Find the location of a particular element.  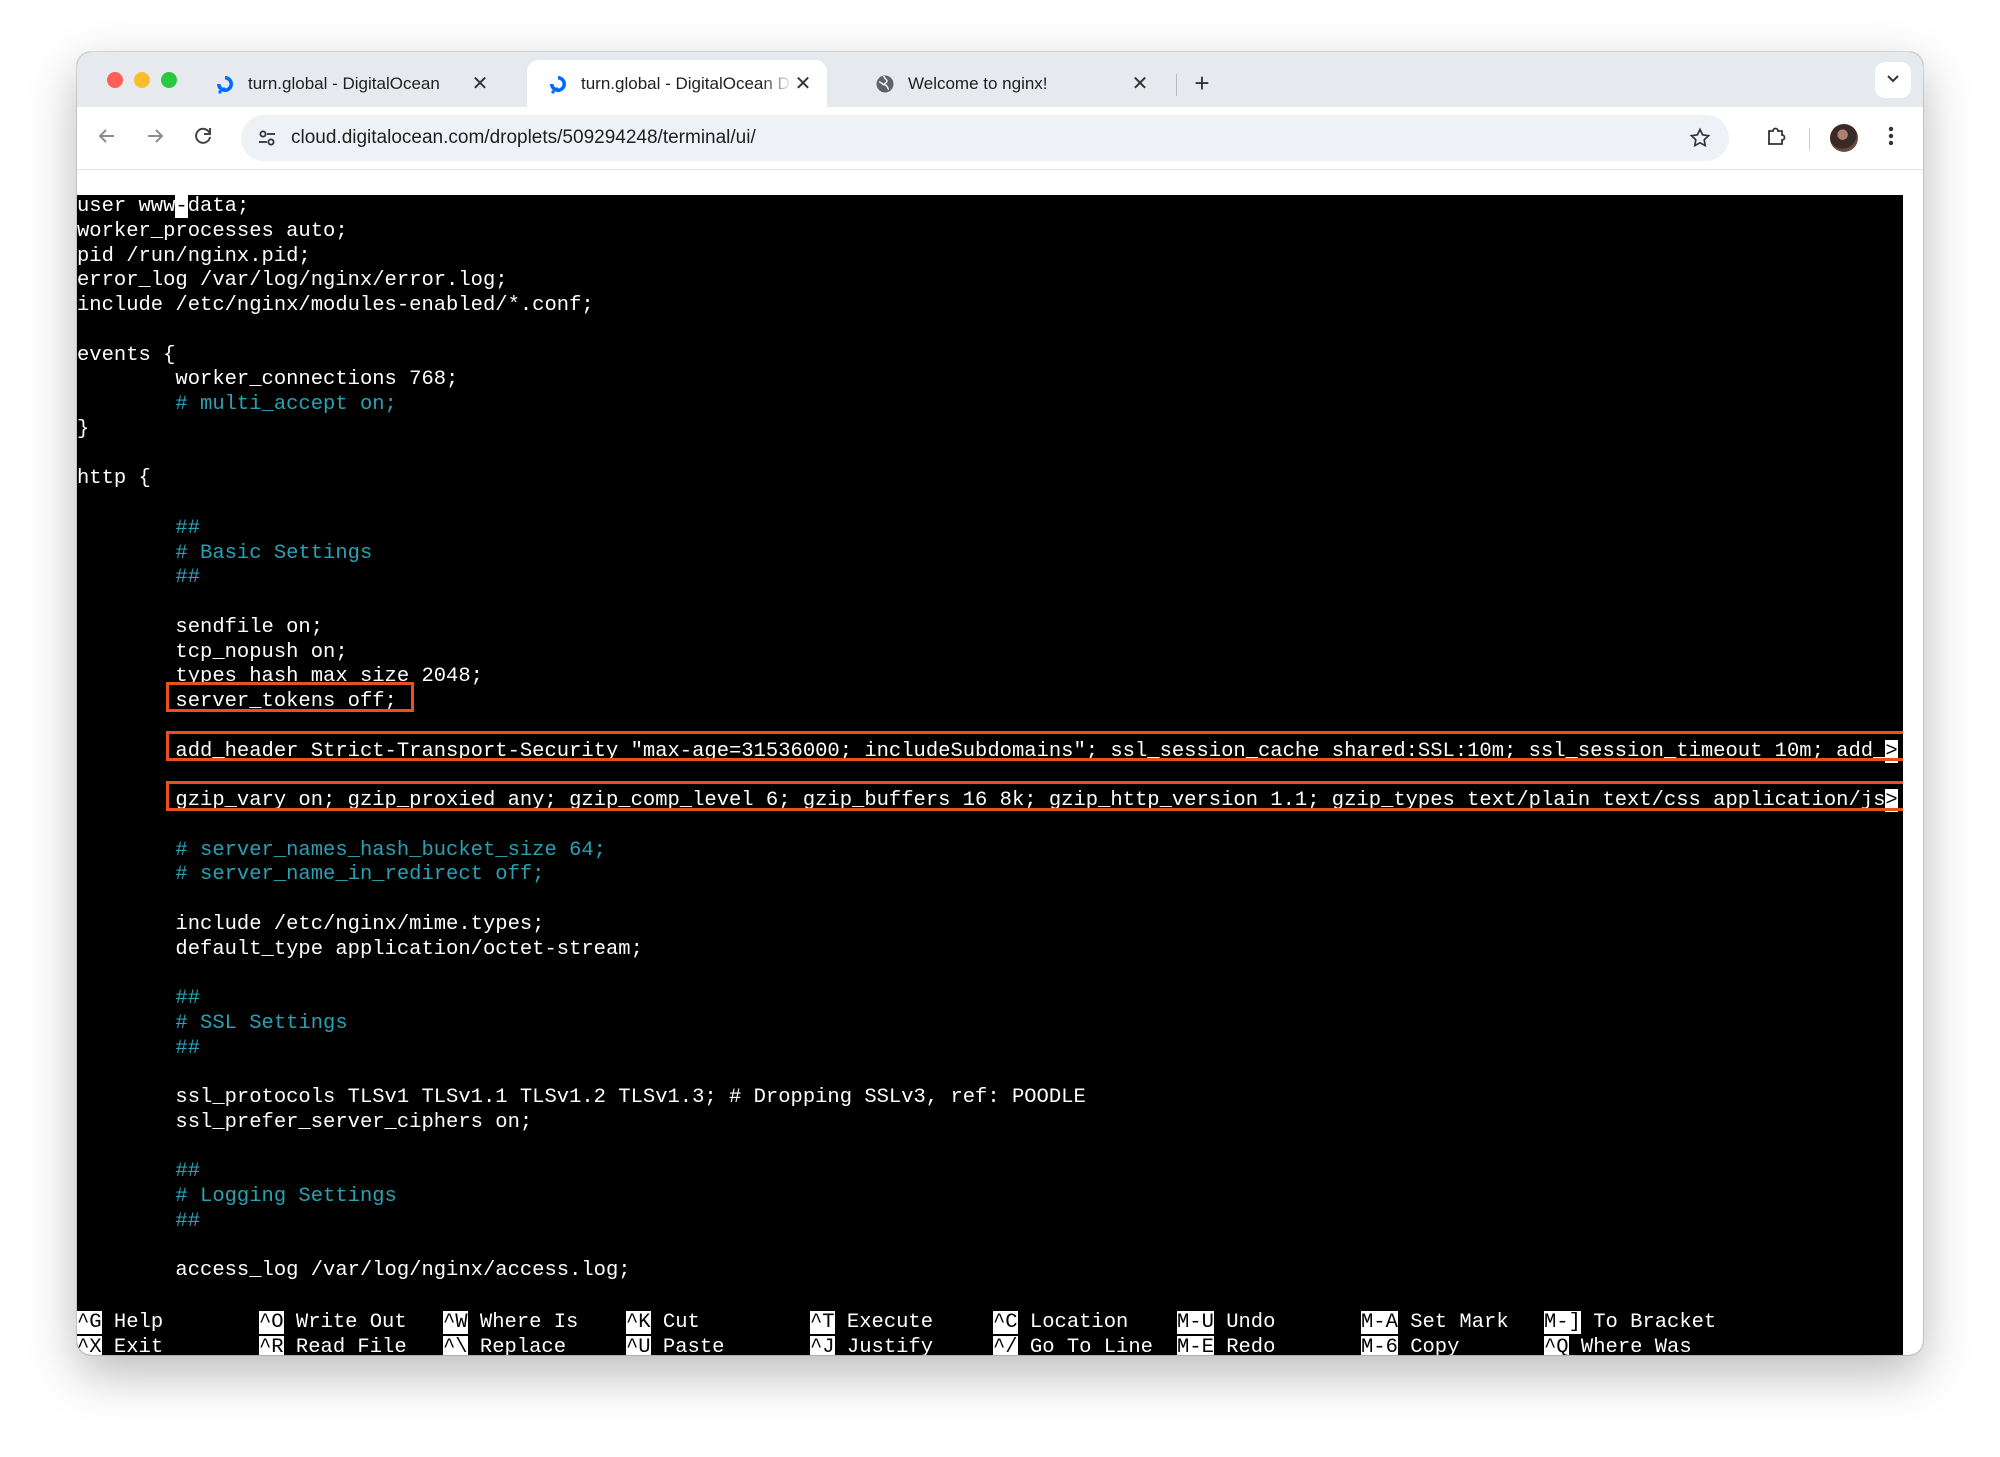

forward-button is located at coordinates (155, 138).